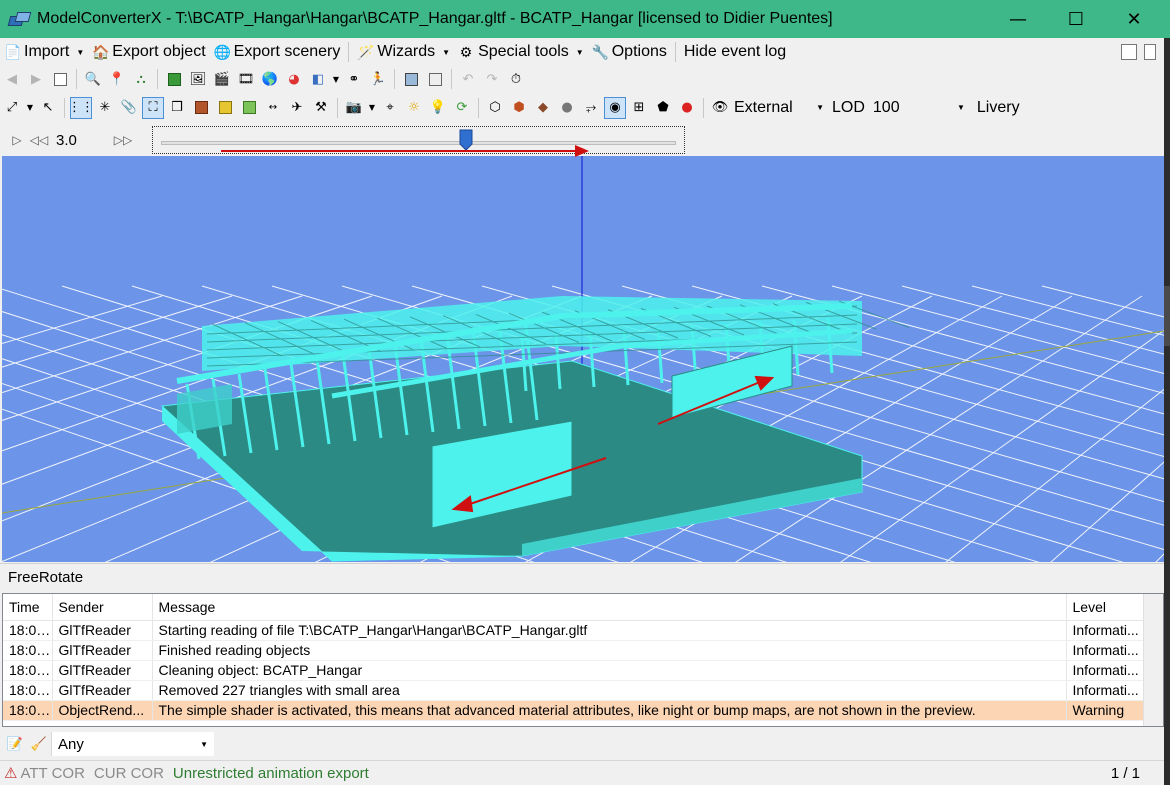 The width and height of the screenshot is (1170, 785). What do you see at coordinates (132, 744) in the screenshot?
I see `log-level-filter: Any ▼` at bounding box center [132, 744].